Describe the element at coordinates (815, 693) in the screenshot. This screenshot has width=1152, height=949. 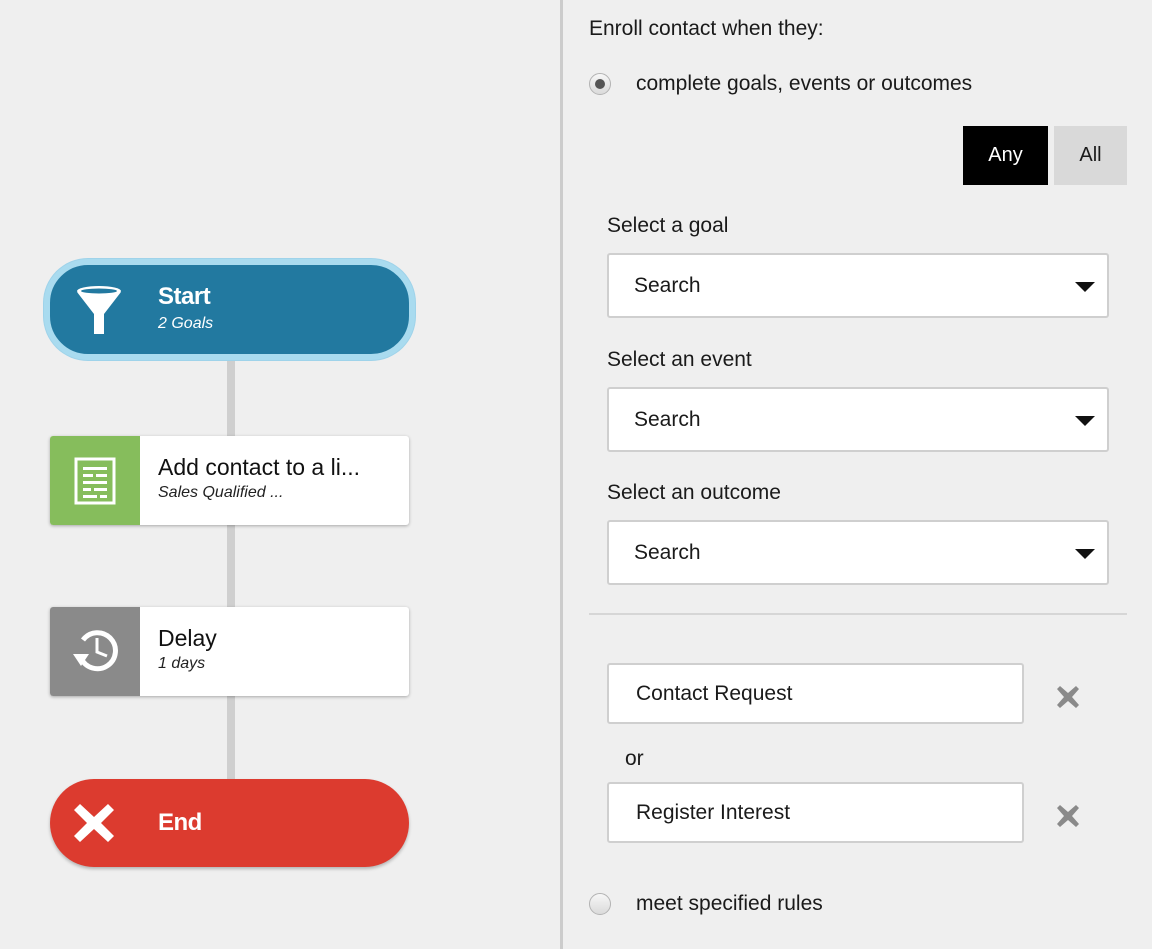
I see `selected-item: Contact Request` at that location.